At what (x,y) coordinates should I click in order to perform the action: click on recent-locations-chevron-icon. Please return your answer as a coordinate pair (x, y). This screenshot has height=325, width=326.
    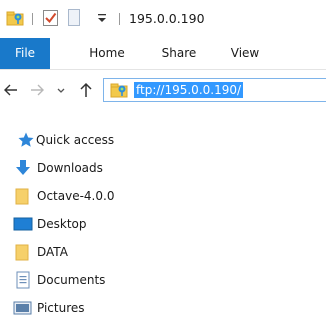
    Looking at the image, I should click on (61, 90).